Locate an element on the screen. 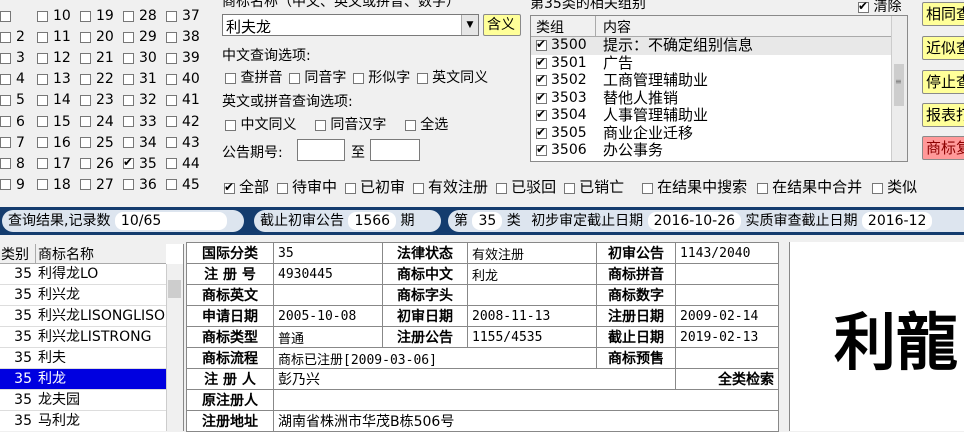  class-checkbox-43: 43 is located at coordinates (183, 143).